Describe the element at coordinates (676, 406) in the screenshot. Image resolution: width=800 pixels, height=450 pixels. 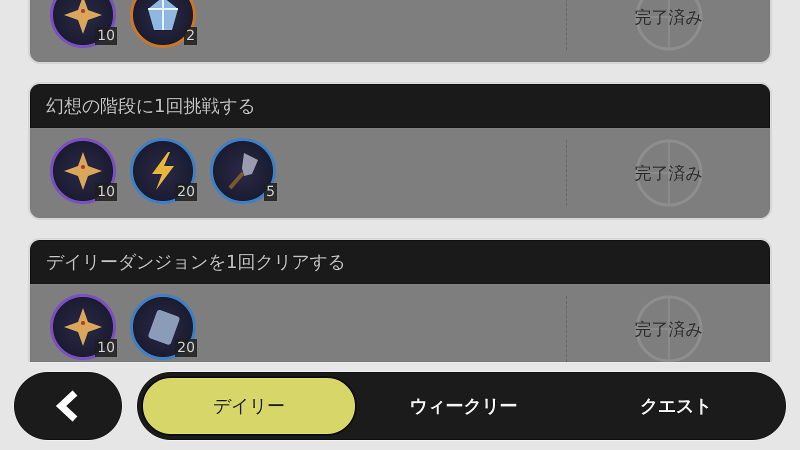
I see `tab: クエスト` at that location.